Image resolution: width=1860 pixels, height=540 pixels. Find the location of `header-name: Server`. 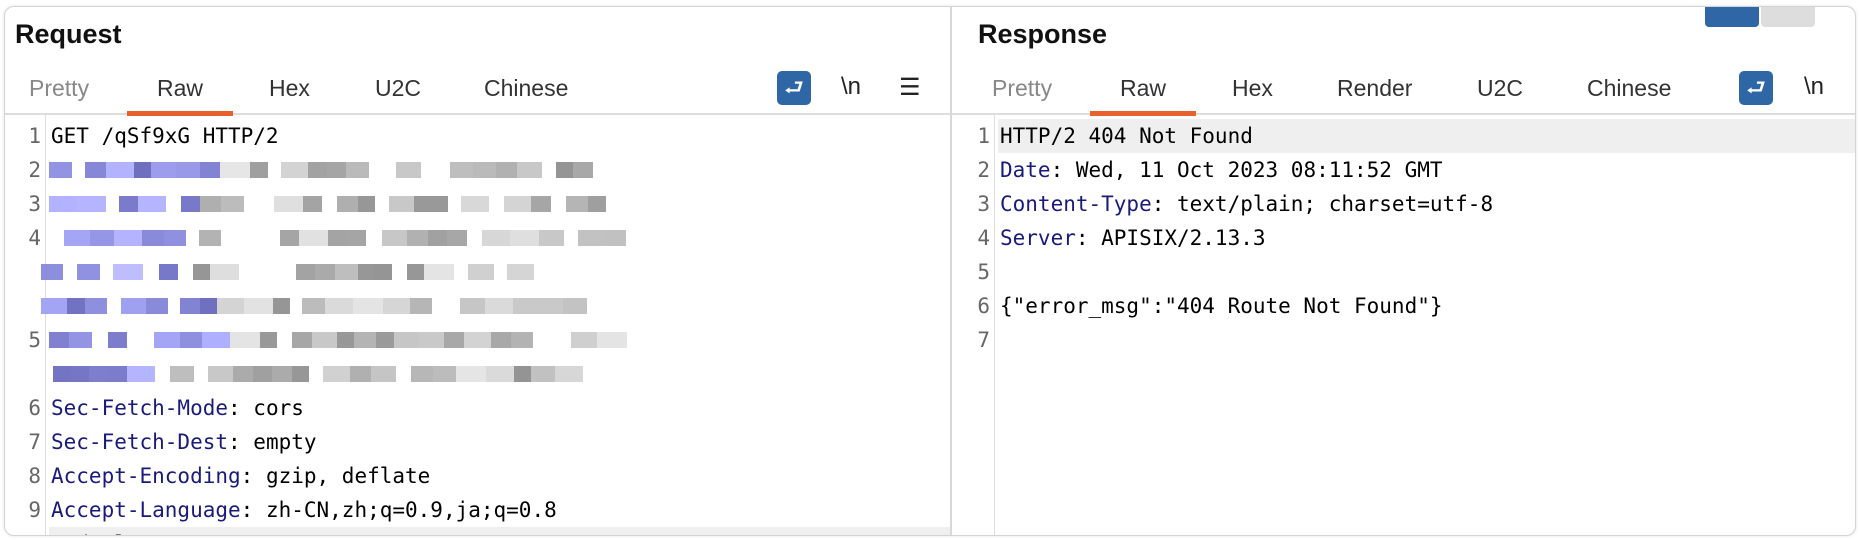

header-name: Server is located at coordinates (1038, 238).